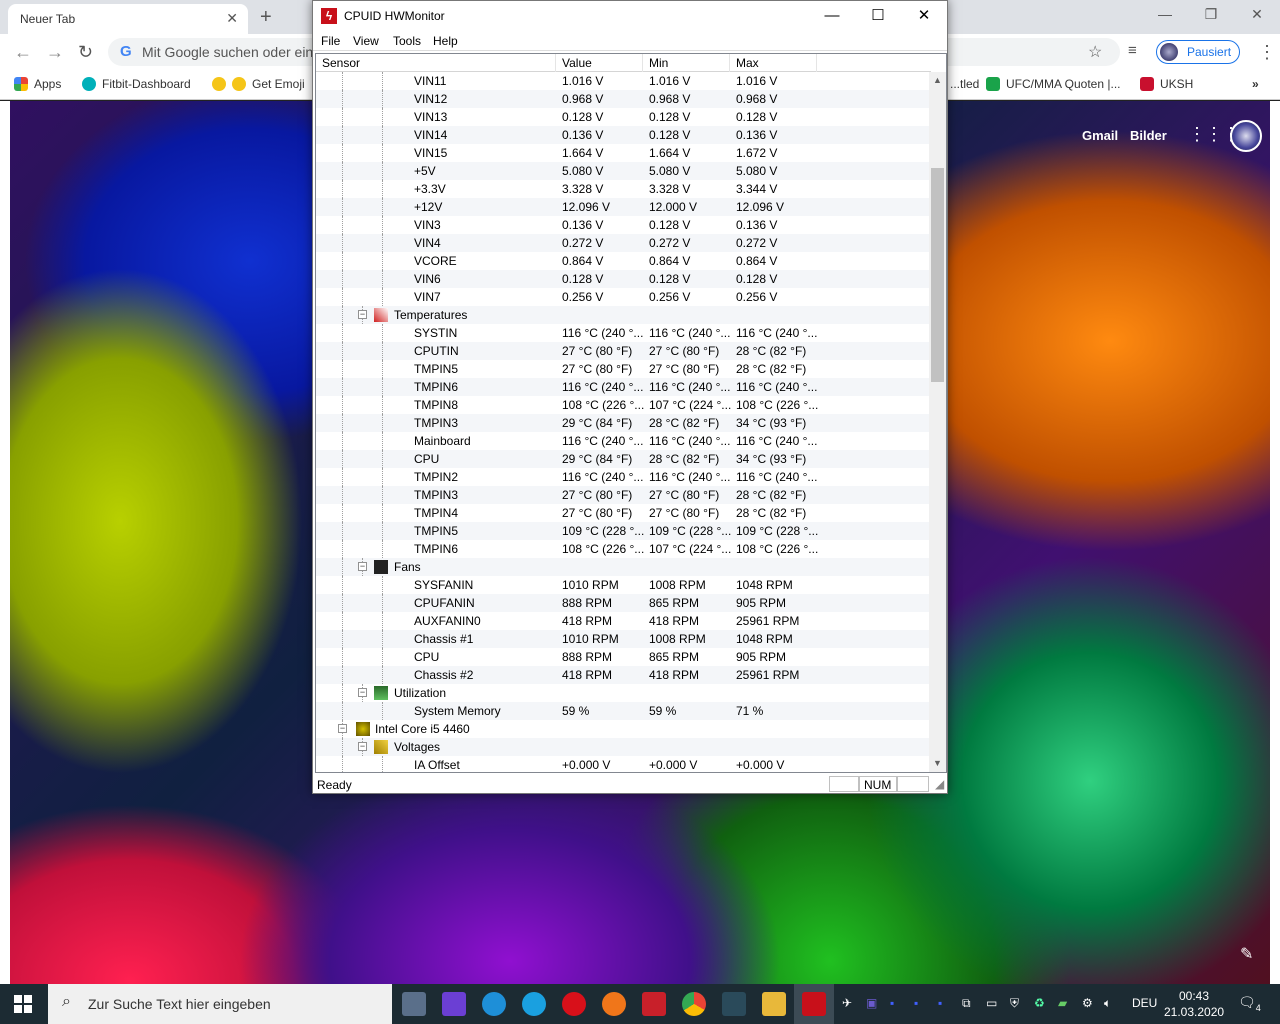 The height and width of the screenshot is (1024, 1280). What do you see at coordinates (1062, 1003) in the screenshot?
I see `nvidia-icon: ▰` at bounding box center [1062, 1003].